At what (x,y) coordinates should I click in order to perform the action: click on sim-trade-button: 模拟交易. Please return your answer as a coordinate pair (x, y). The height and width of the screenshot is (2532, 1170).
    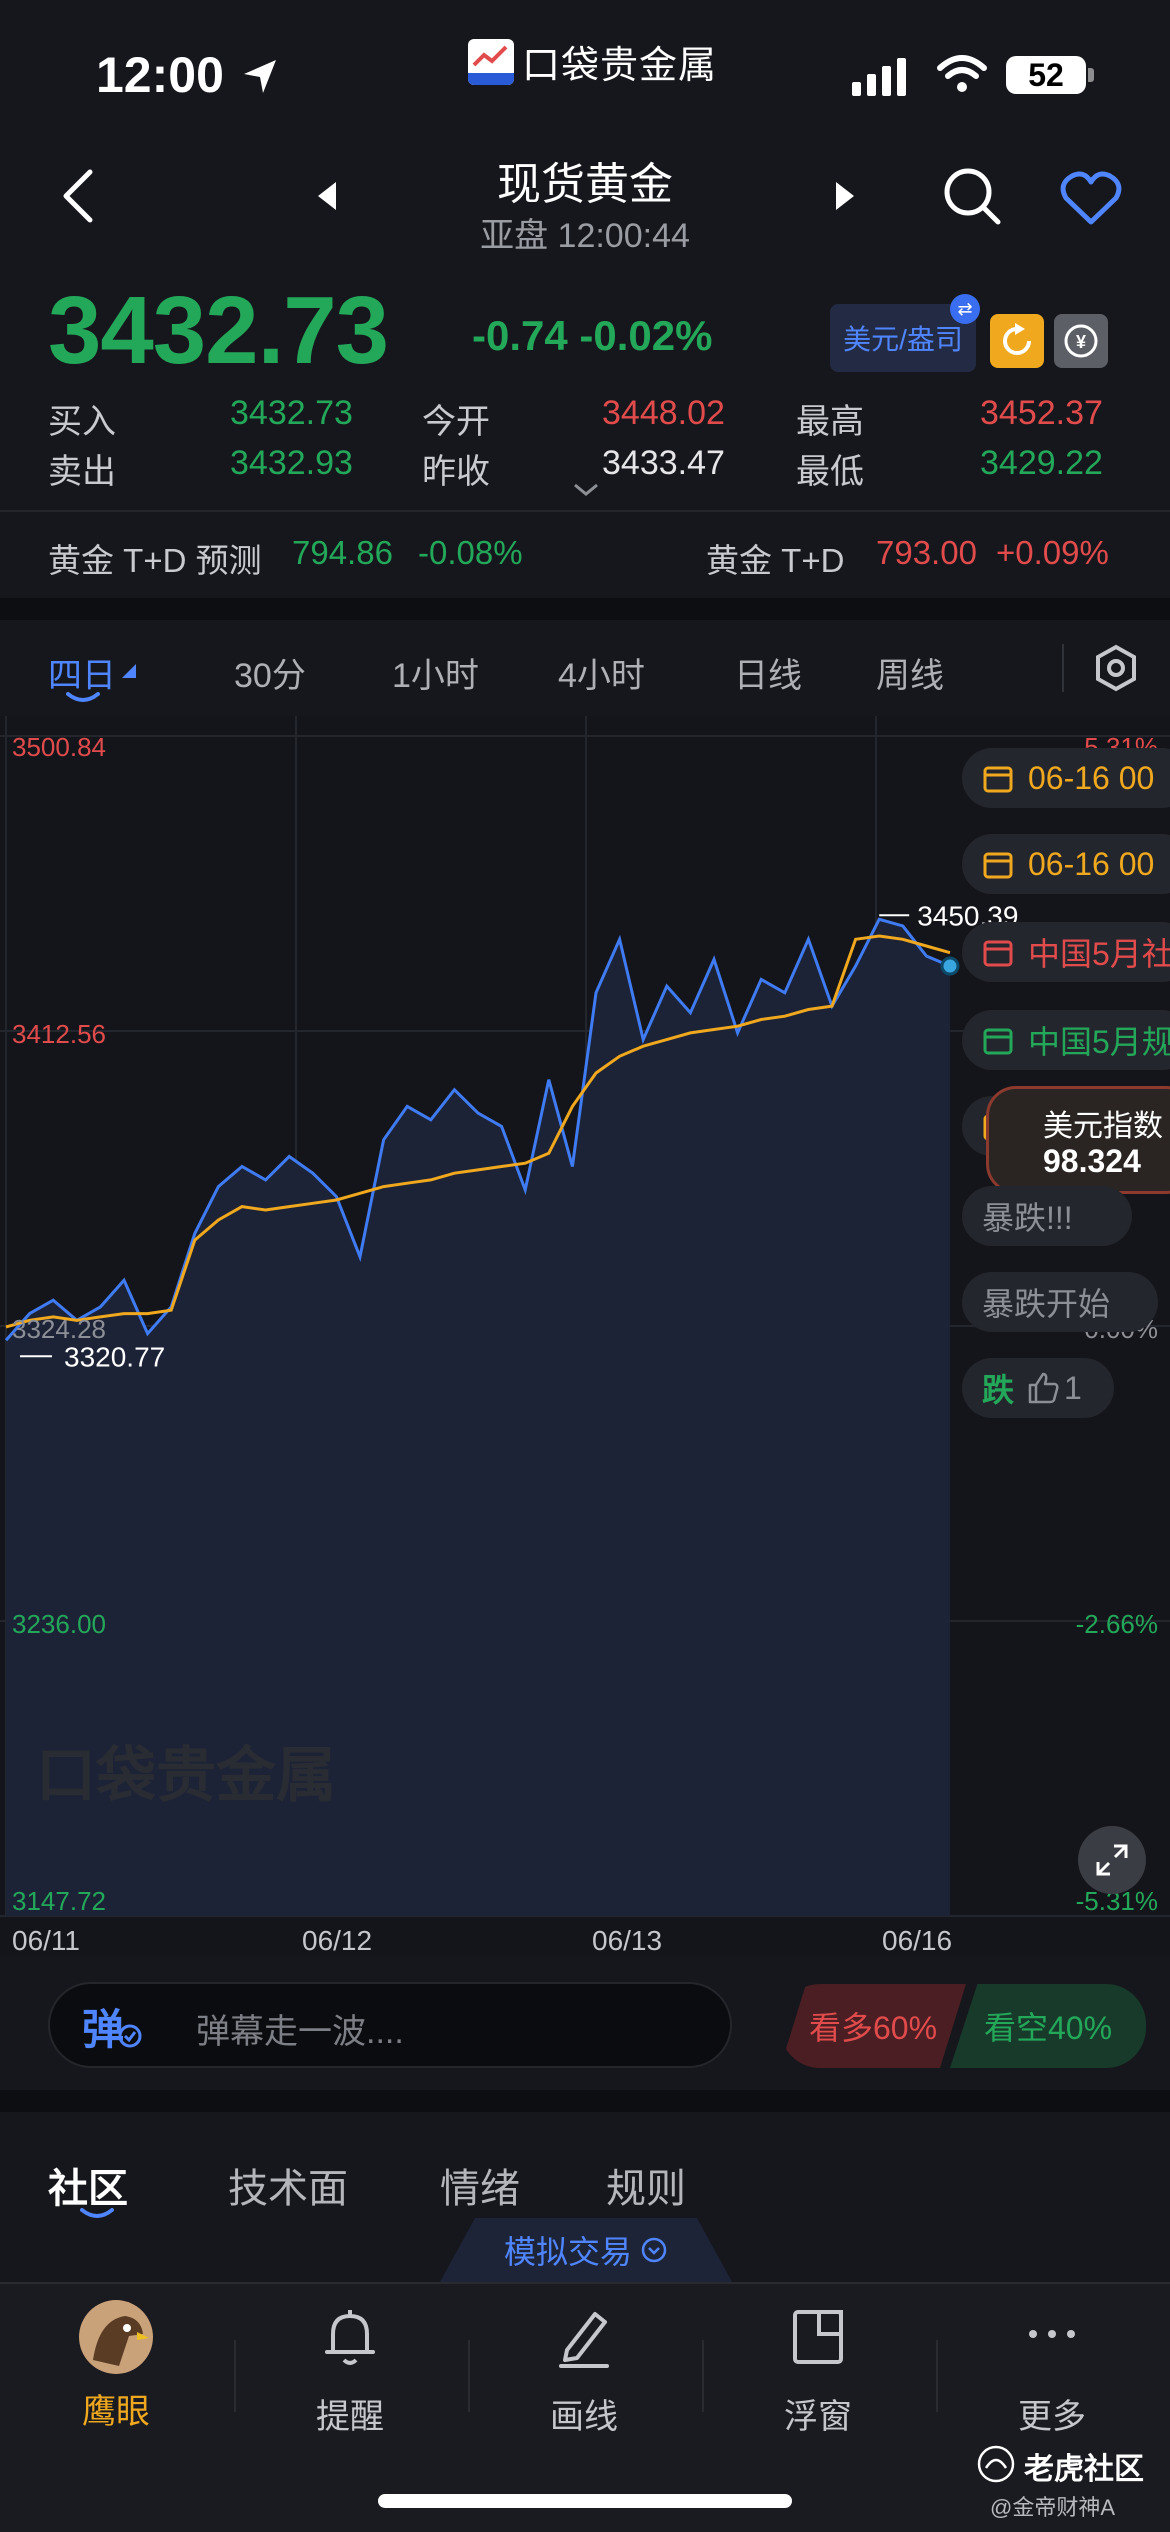
    Looking at the image, I should click on (586, 2250).